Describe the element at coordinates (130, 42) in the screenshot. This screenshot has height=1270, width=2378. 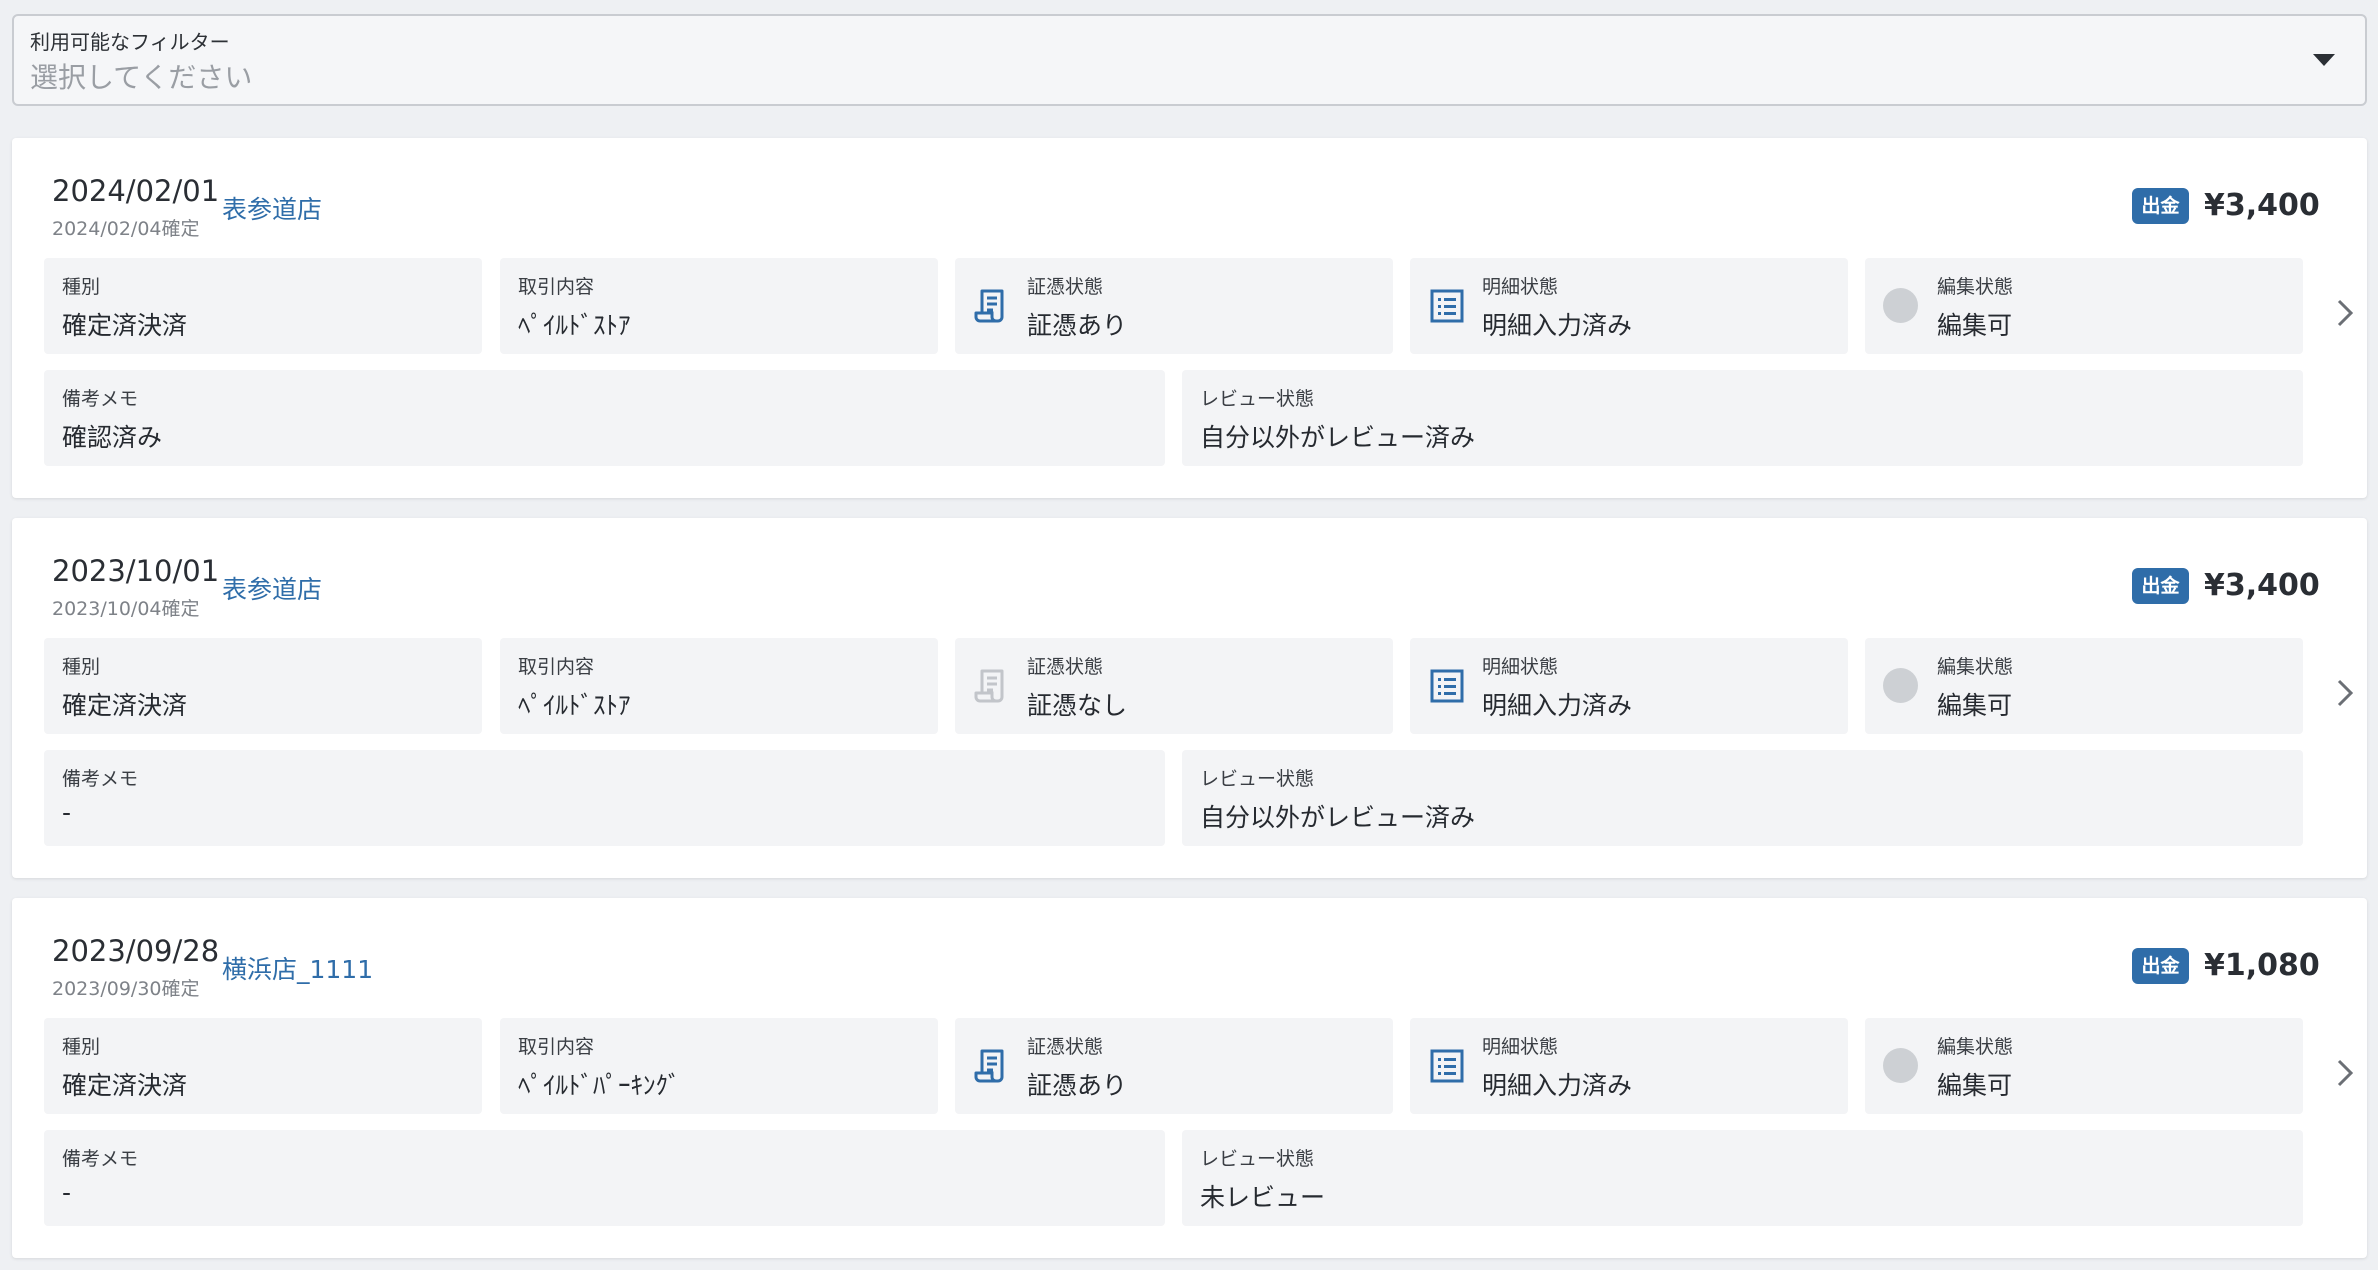
I see `filter-label: 利用可能なフィルター` at that location.